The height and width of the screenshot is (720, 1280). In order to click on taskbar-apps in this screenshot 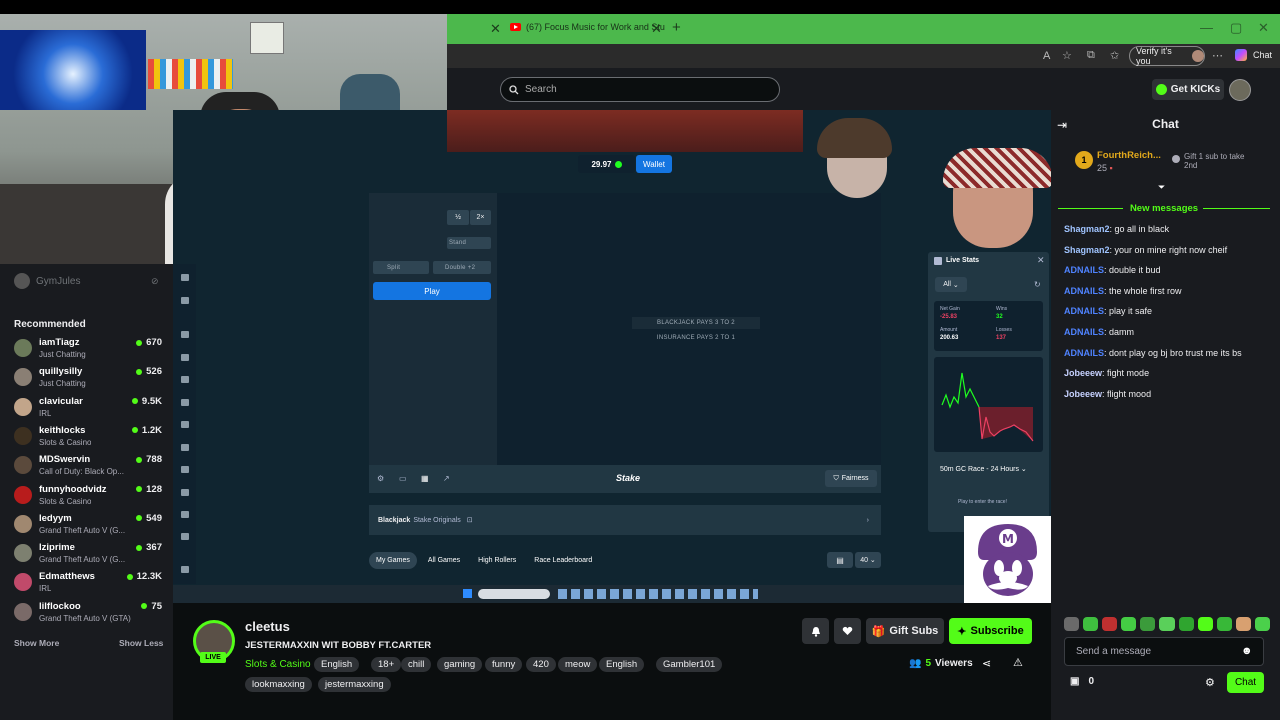, I will do `click(658, 594)`.